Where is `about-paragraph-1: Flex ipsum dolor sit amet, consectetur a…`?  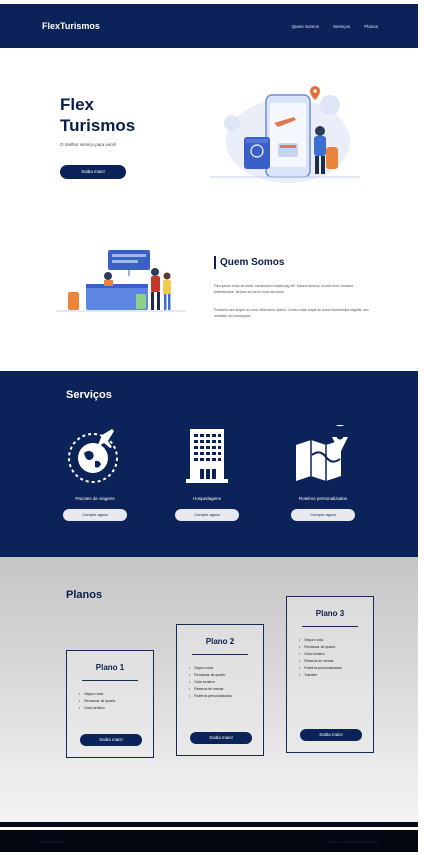 about-paragraph-1: Flex ipsum dolor sit amet, consectetur a… is located at coordinates (284, 289).